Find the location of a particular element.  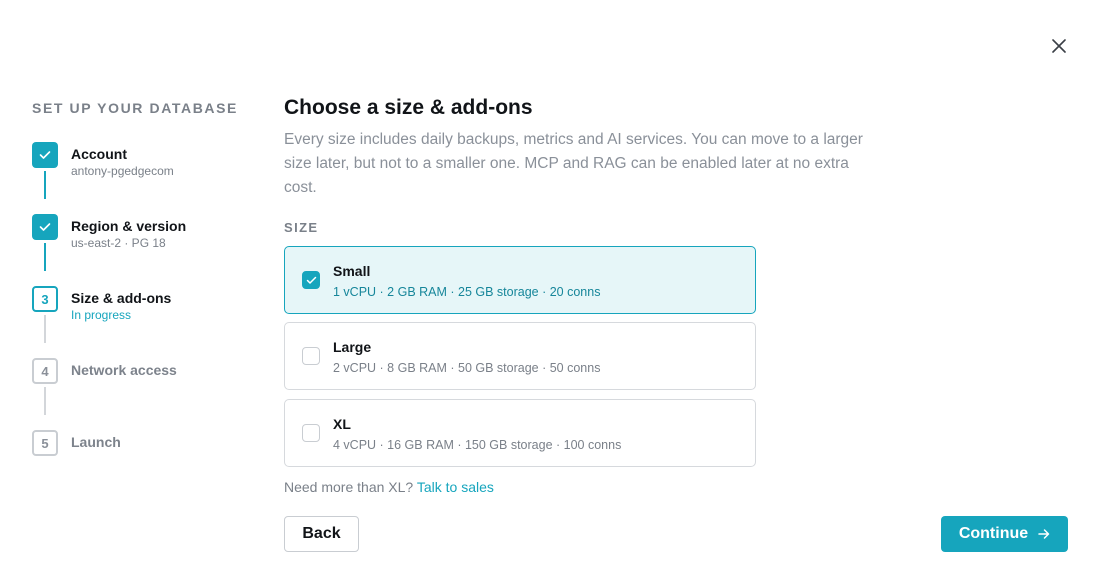

size-name: Small is located at coordinates (352, 271).